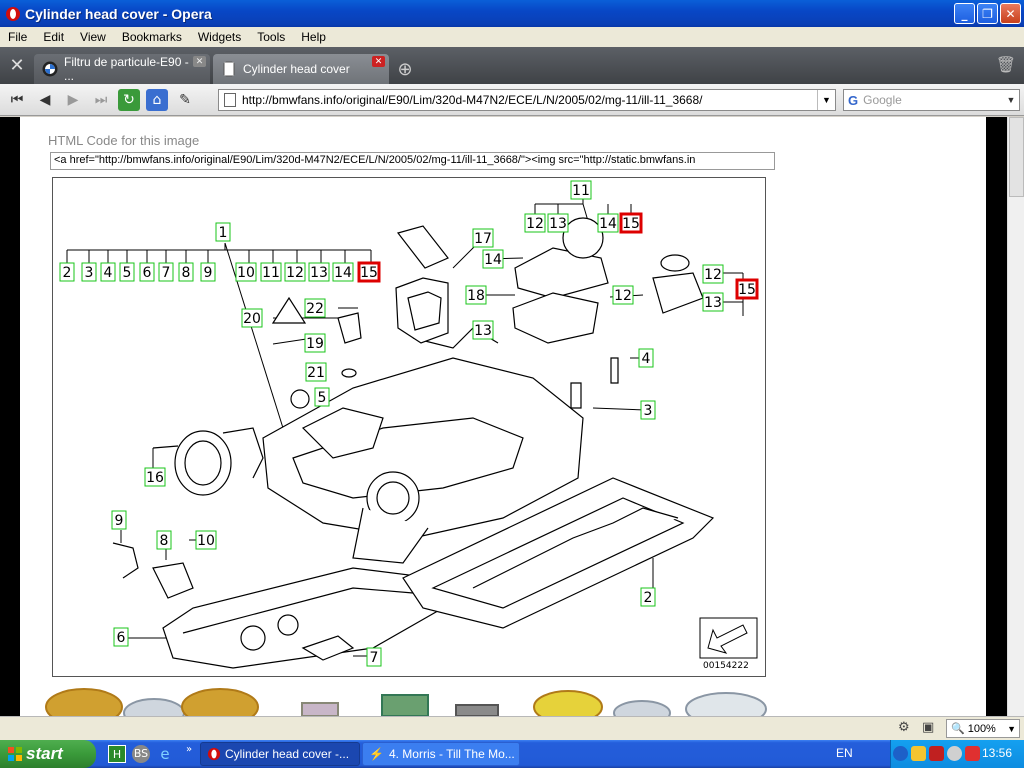  Describe the element at coordinates (117, 754) in the screenshot. I see `quicklaunch-app-icon: H` at that location.